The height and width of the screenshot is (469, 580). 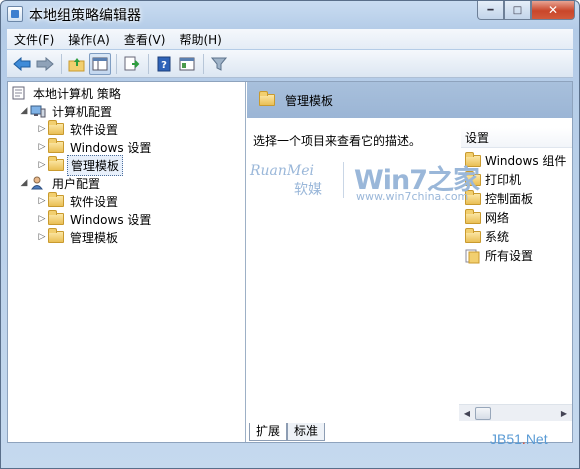 I want to click on policy-editor-icon, so click(x=15, y=14).